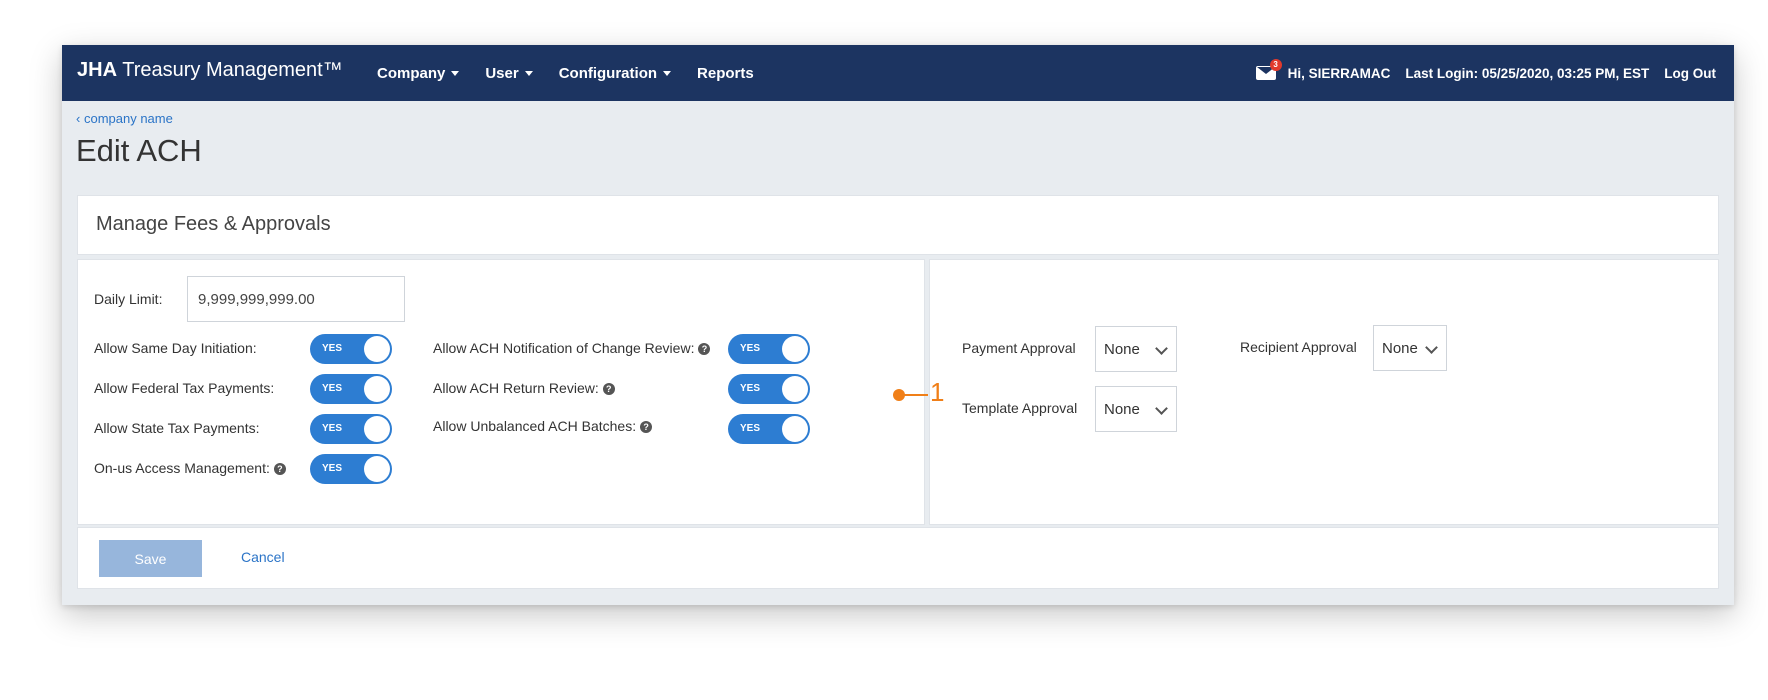 The width and height of the screenshot is (1768, 700). Describe the element at coordinates (769, 389) in the screenshot. I see `return-review-toggle: YES` at that location.